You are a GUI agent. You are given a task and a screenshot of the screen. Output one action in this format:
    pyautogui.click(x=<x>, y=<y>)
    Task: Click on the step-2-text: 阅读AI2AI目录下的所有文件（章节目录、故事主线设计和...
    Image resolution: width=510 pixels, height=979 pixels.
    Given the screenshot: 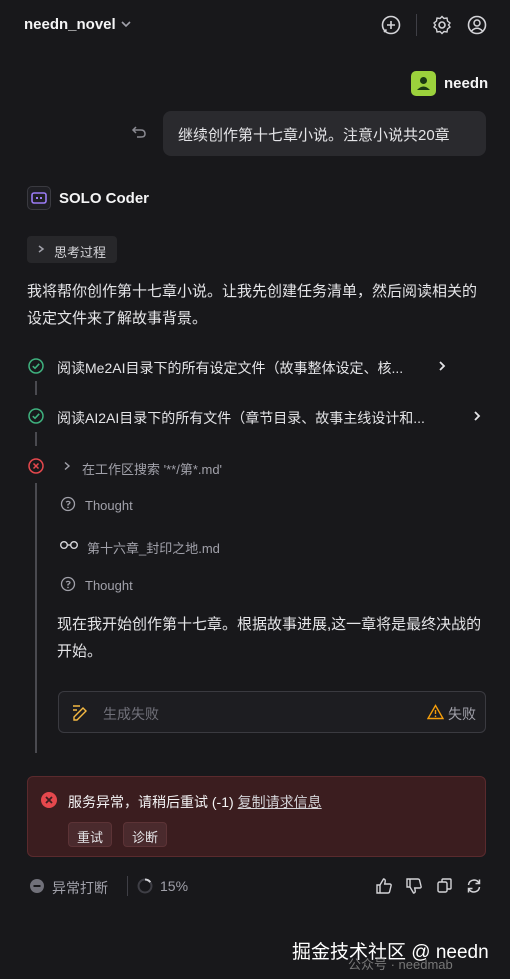 What is the action you would take?
    pyautogui.click(x=241, y=418)
    